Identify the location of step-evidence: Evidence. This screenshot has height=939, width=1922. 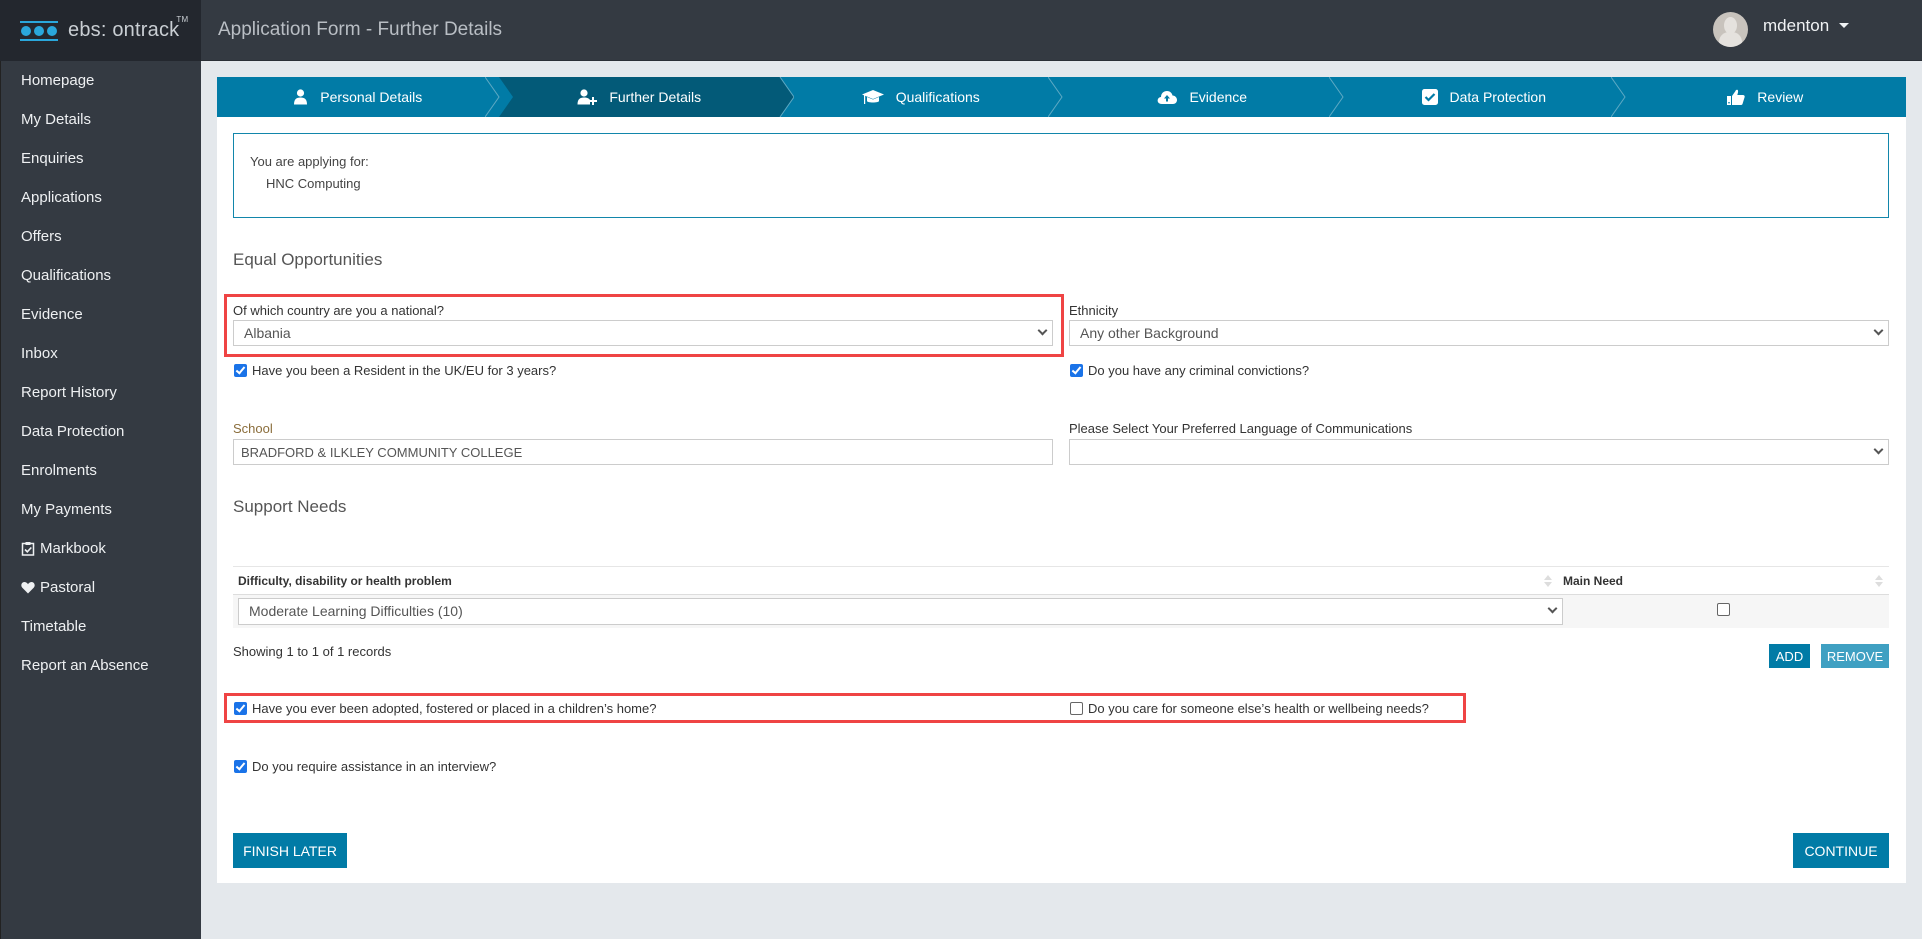
(1203, 97).